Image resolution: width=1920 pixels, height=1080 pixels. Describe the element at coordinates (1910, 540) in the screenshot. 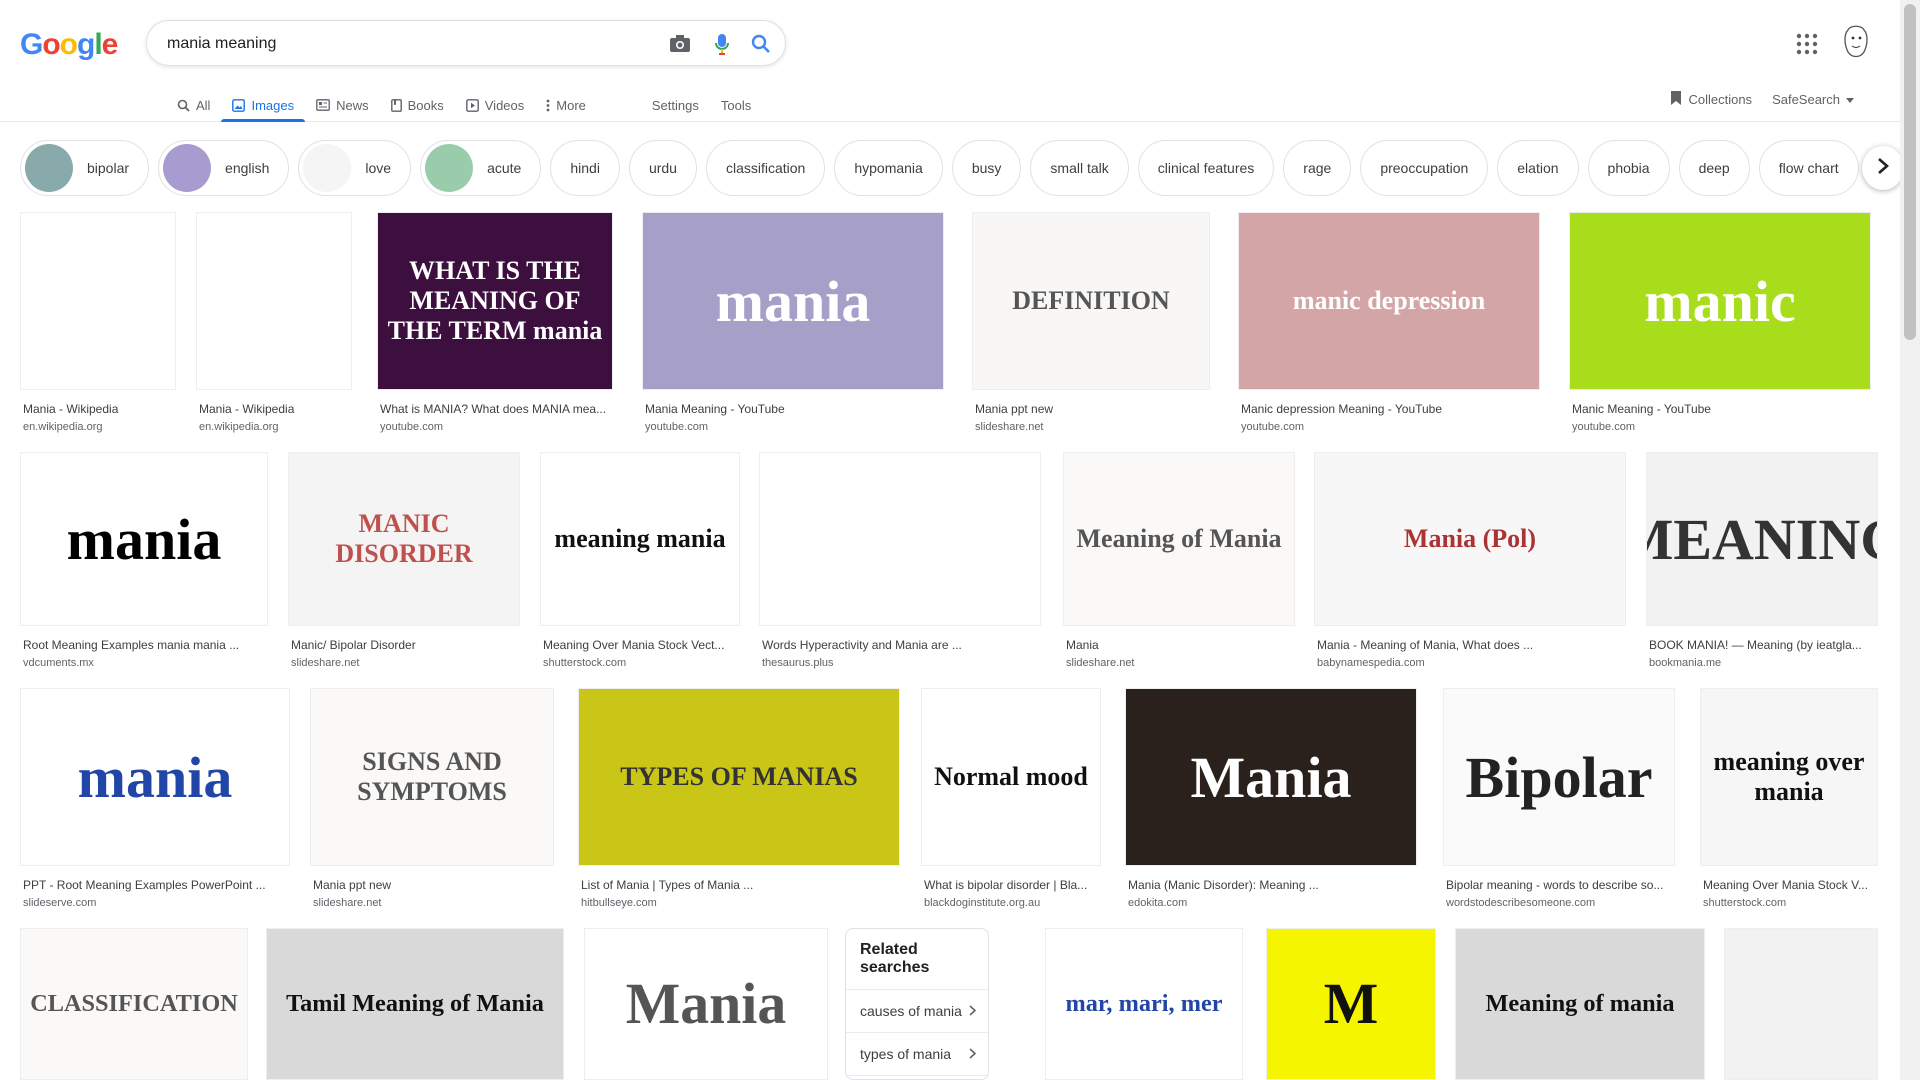

I see `scrollbar` at that location.